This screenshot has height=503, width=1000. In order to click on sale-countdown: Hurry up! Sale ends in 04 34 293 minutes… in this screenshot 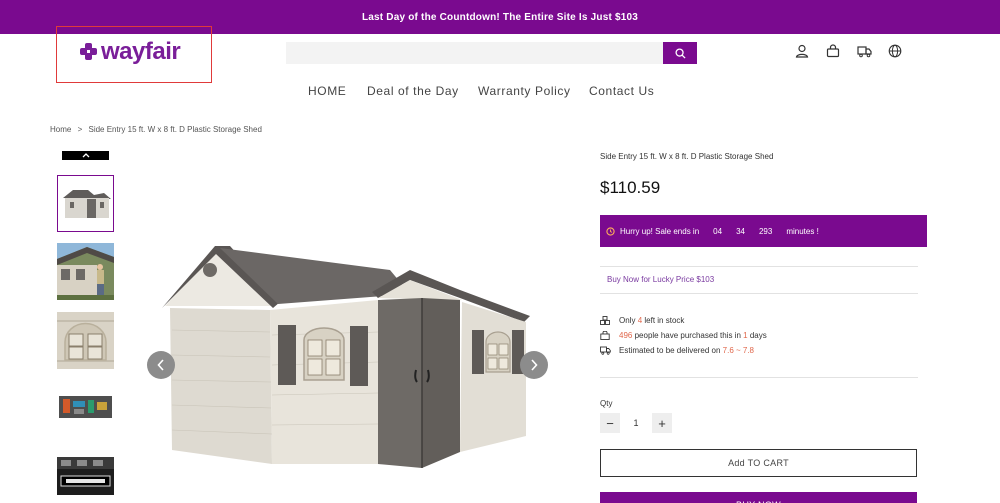, I will do `click(763, 231)`.